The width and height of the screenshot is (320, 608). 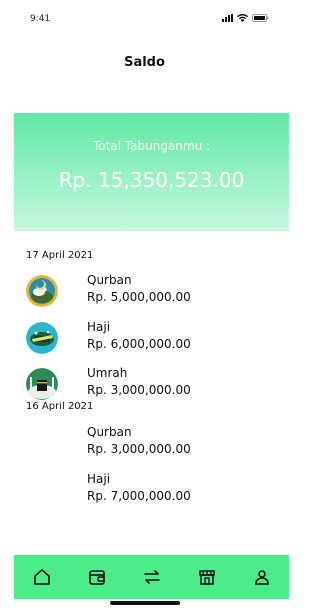 What do you see at coordinates (42, 291) in the screenshot?
I see `qurban-avatar-icon` at bounding box center [42, 291].